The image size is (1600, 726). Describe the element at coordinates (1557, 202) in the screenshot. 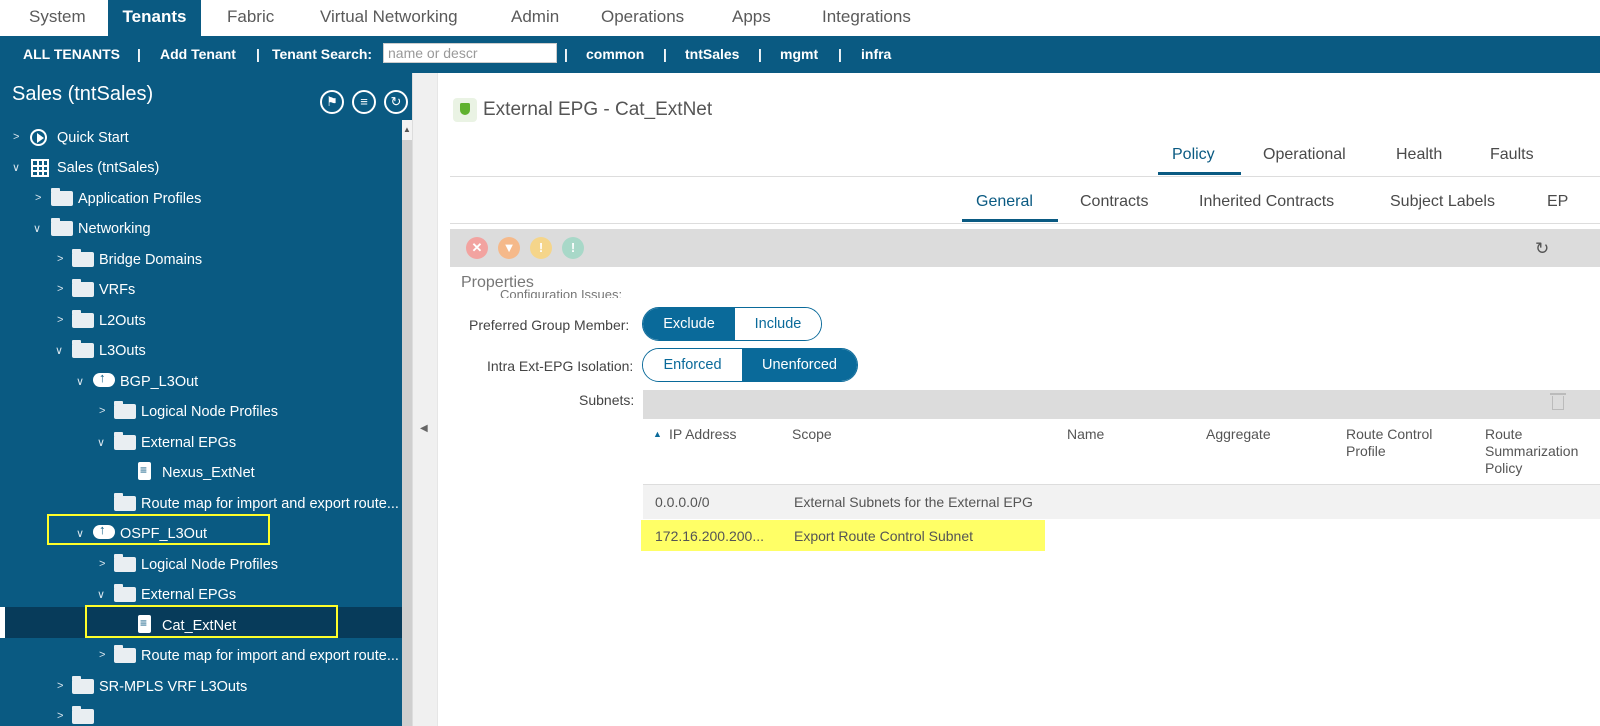

I see `tab-ep: EP` at that location.